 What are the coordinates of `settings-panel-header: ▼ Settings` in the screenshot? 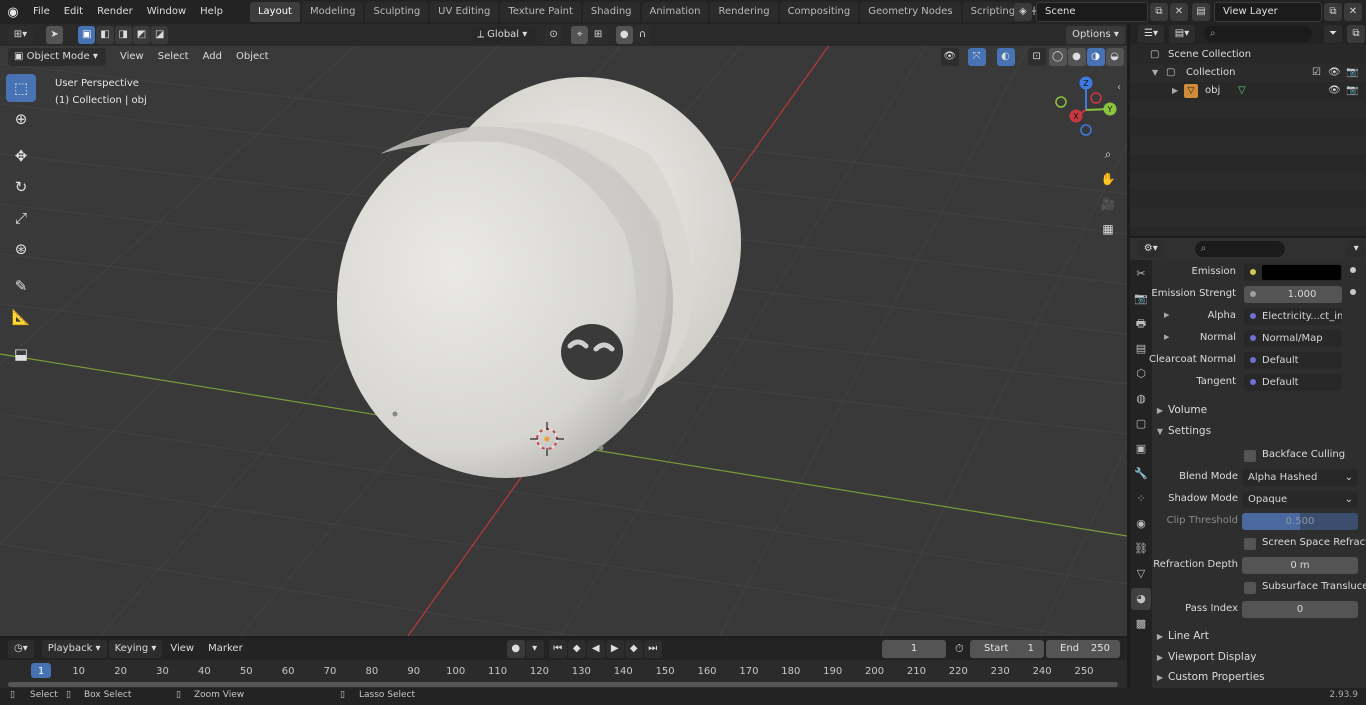 It's located at (1259, 431).